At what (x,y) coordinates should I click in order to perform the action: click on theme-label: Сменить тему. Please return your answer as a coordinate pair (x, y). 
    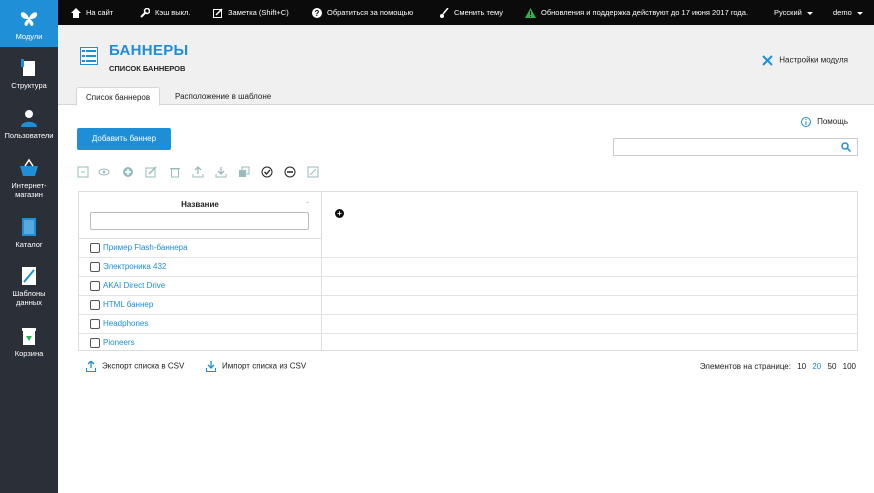
    Looking at the image, I should click on (479, 12).